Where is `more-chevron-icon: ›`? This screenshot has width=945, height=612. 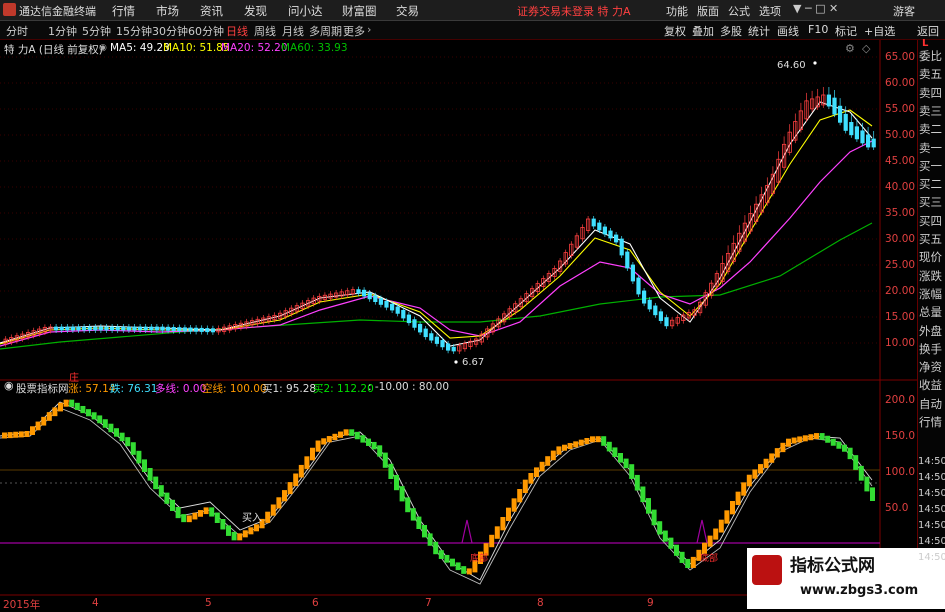 more-chevron-icon: › is located at coordinates (369, 29).